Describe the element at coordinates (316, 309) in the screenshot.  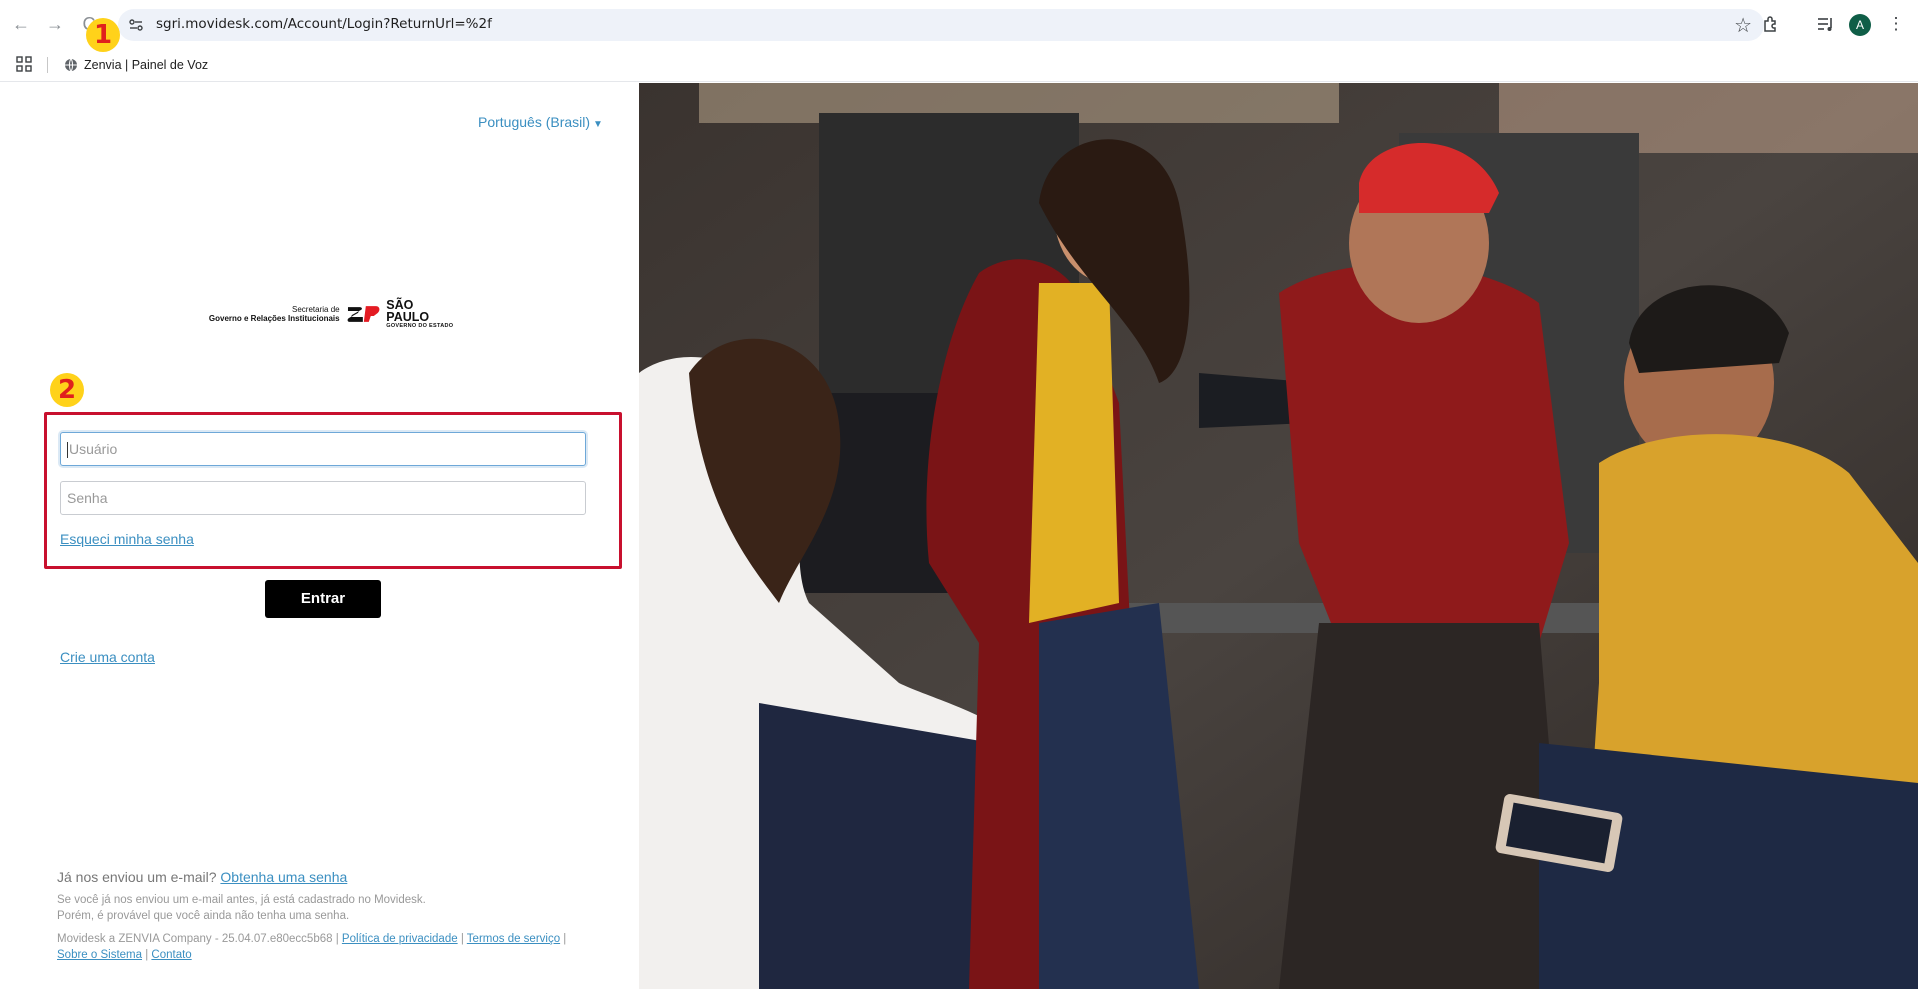
I see `logo-line1: Secretaria de` at that location.